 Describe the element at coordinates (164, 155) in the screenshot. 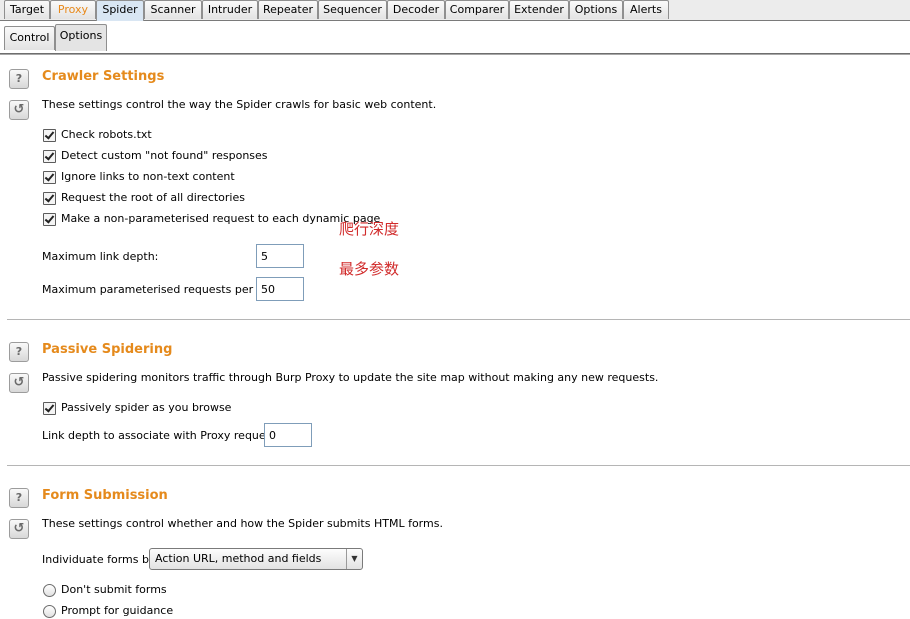

I see `checkbox-label: Detect custom "not found" responses` at that location.